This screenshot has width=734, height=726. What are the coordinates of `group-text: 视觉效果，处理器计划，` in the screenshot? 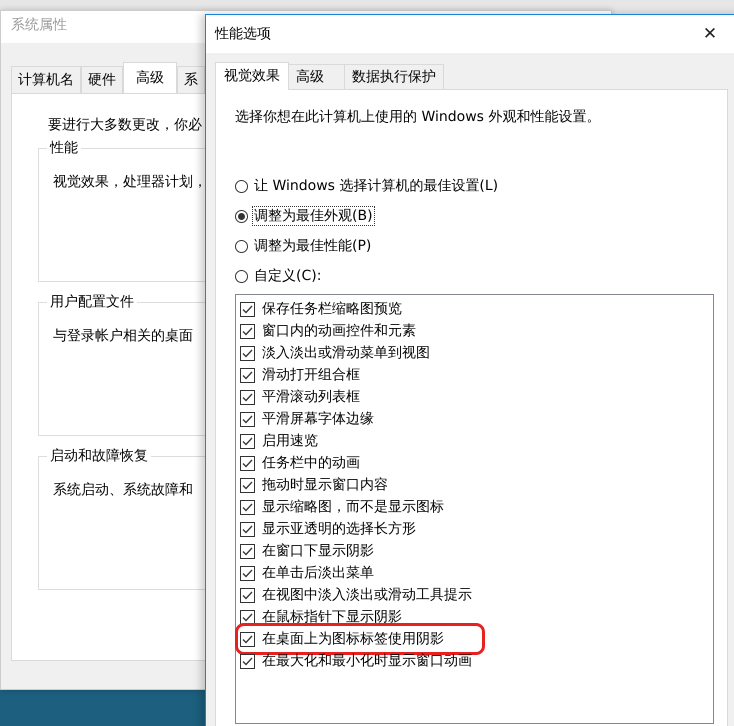 It's located at (130, 182).